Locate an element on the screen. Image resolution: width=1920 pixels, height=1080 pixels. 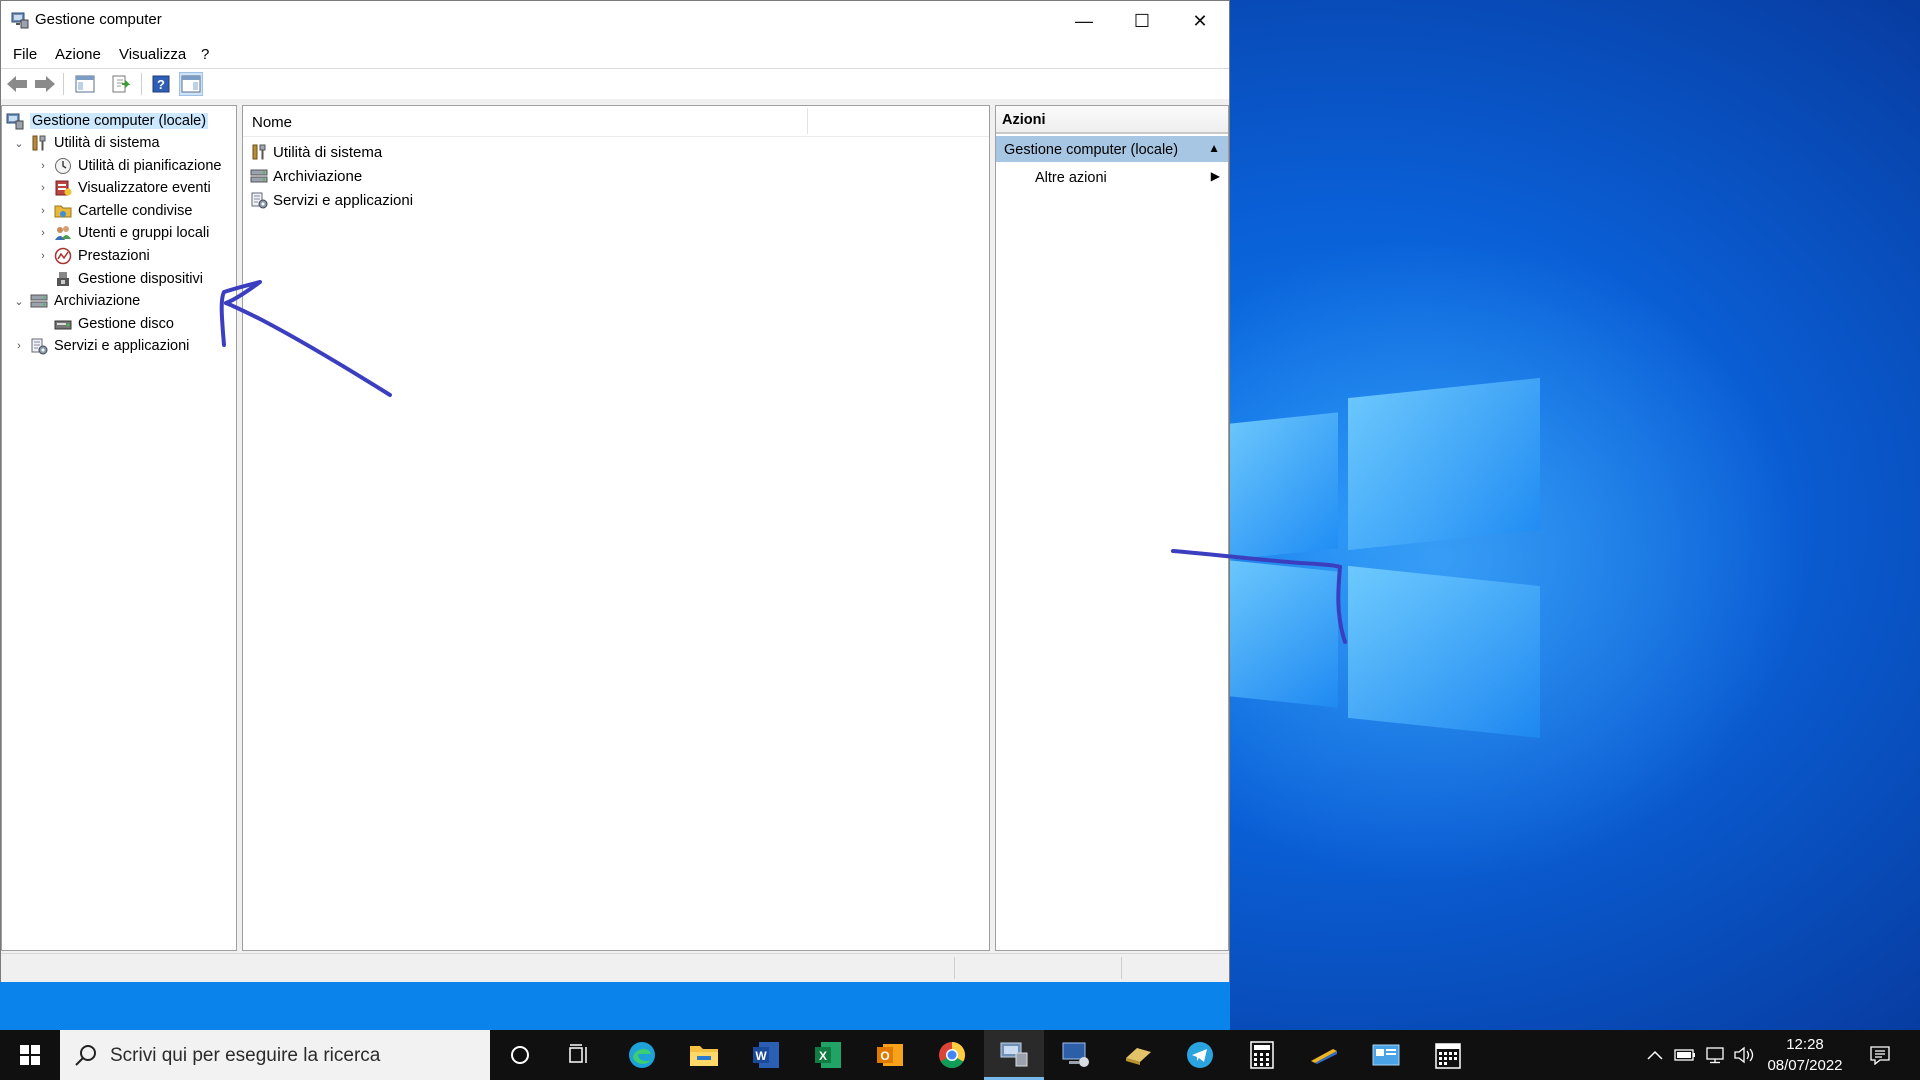
menu-file: File is located at coordinates (25, 54).